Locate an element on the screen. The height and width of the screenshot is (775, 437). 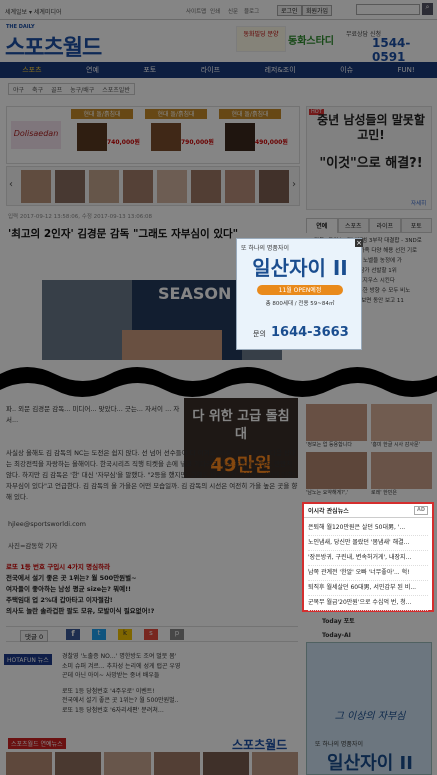
hotafun-item: 곤데 아닌 아이~ 사망받는 중녀 배우들 is located at coordinates (180, 676).